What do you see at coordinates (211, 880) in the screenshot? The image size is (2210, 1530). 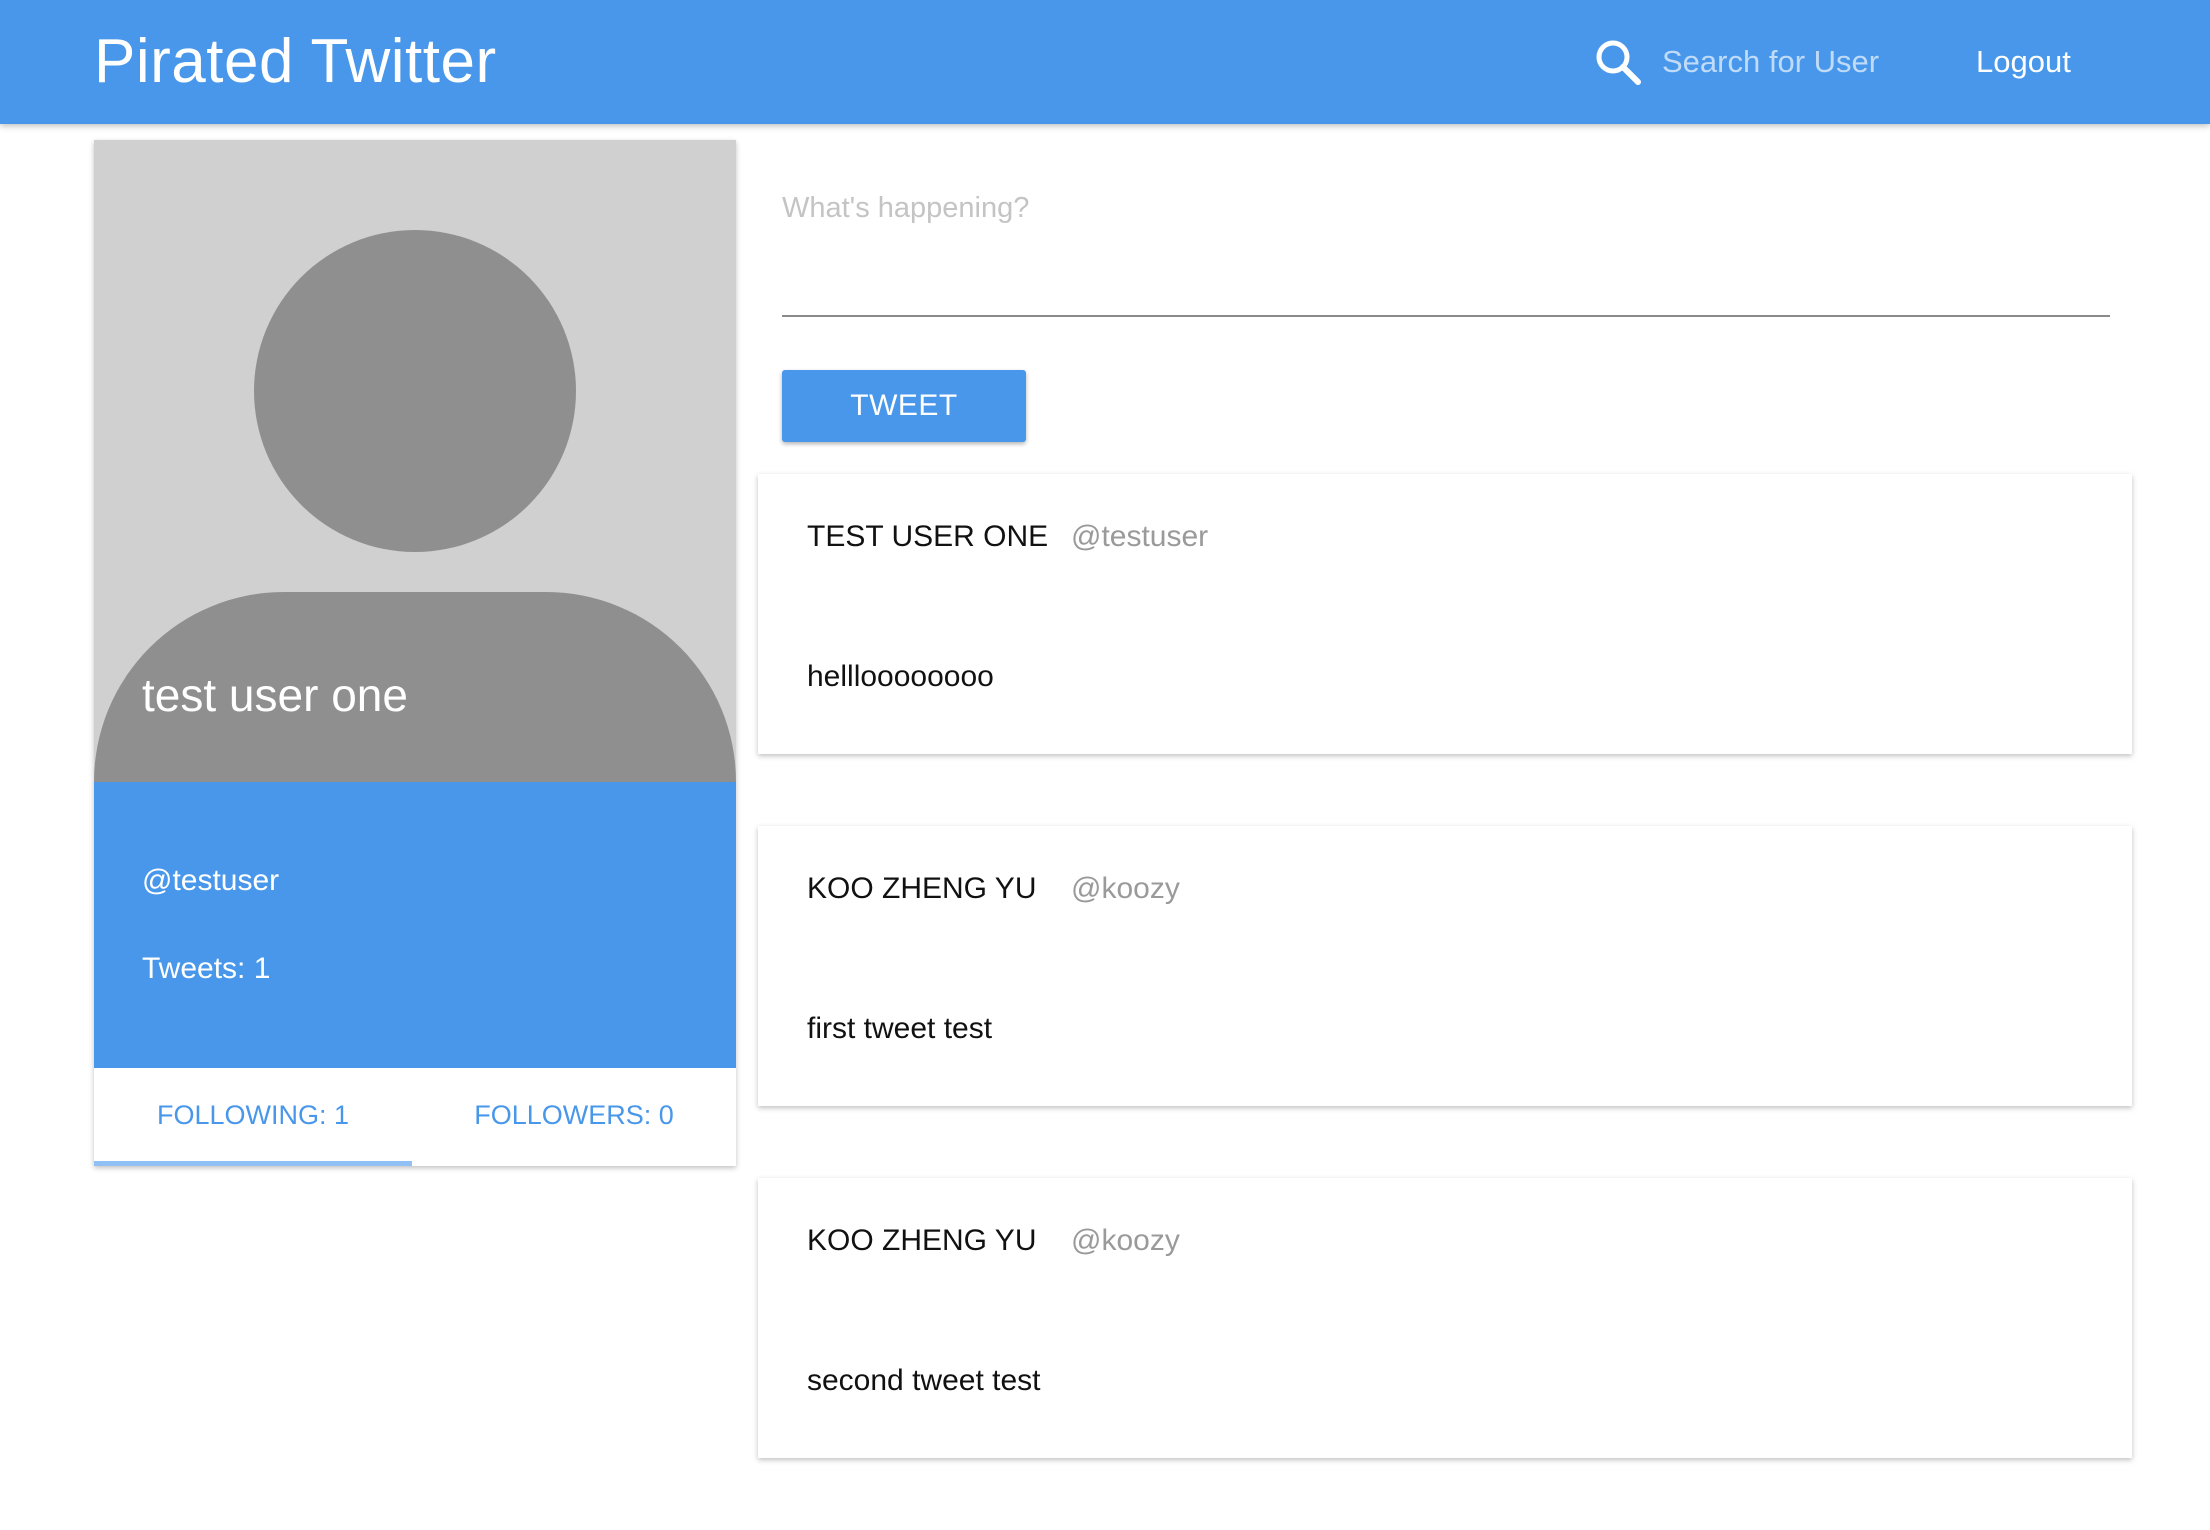 I see `profile-handle: @testuser` at bounding box center [211, 880].